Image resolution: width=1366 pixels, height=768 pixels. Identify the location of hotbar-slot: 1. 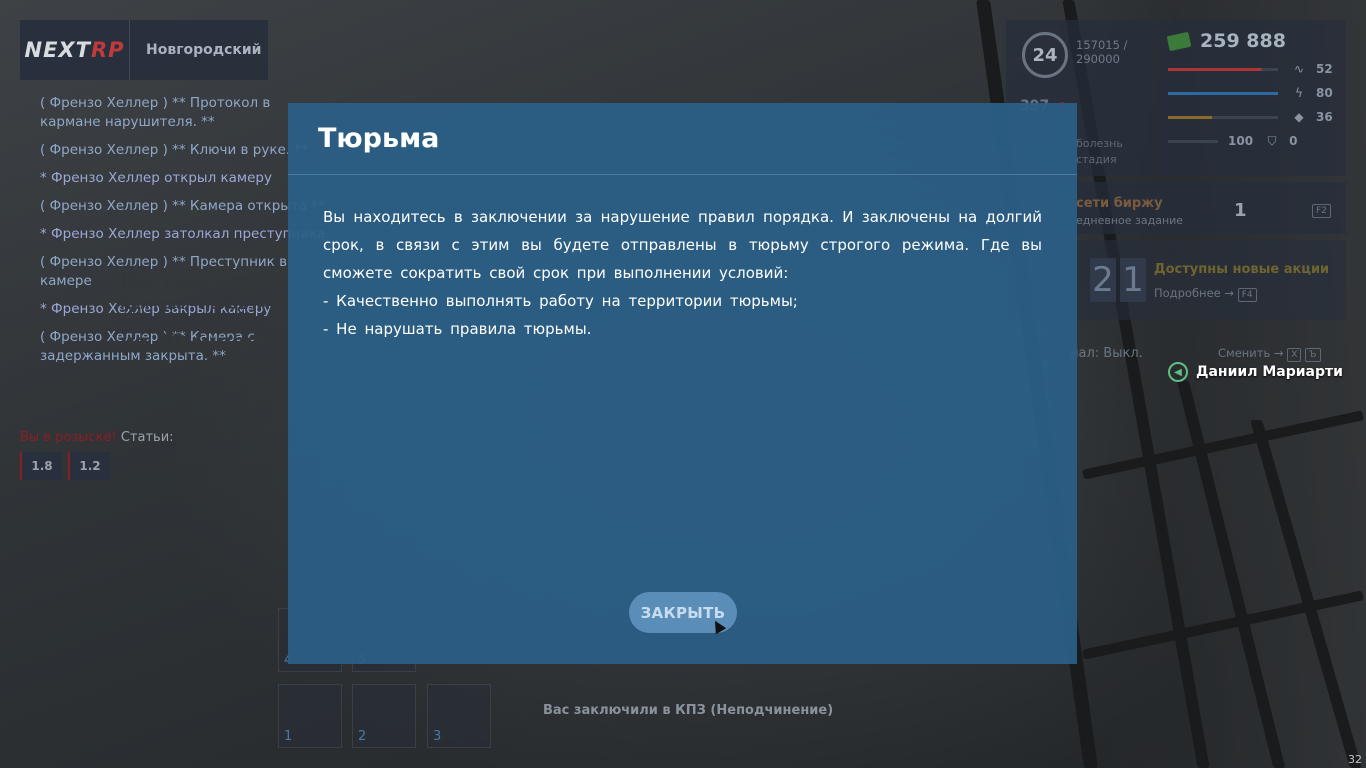
(310, 716).